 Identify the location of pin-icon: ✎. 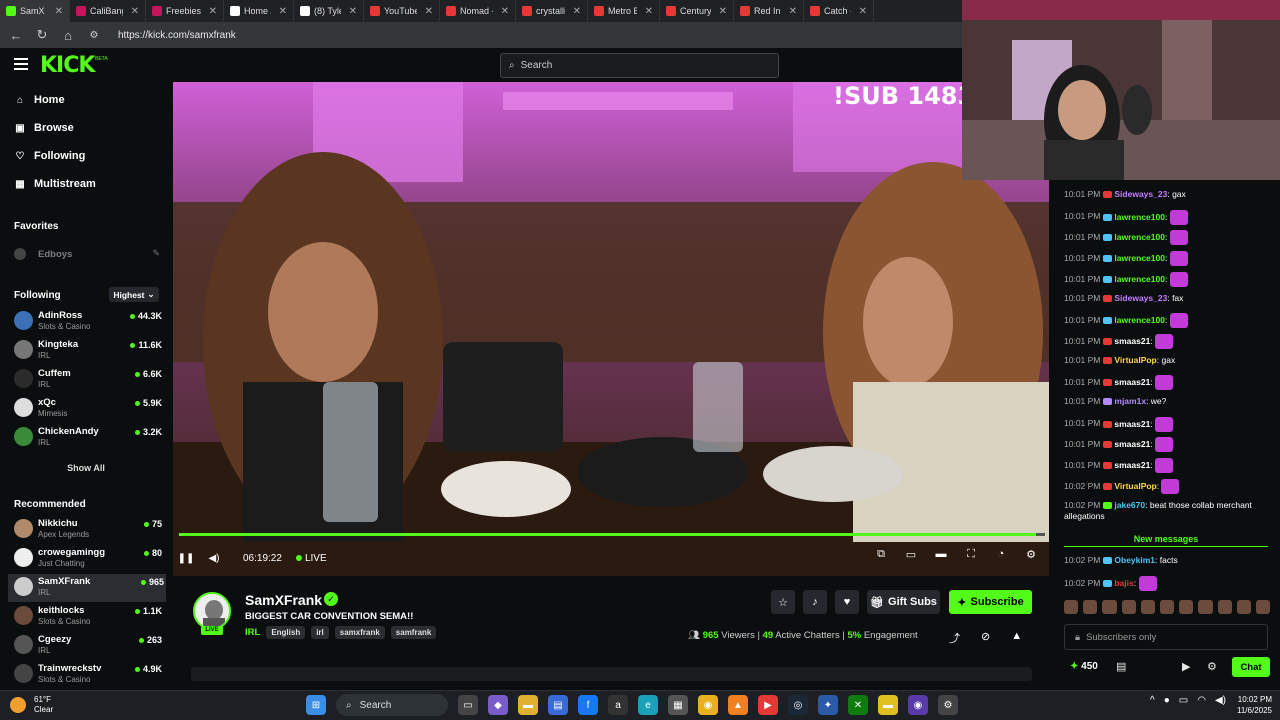
(156, 253).